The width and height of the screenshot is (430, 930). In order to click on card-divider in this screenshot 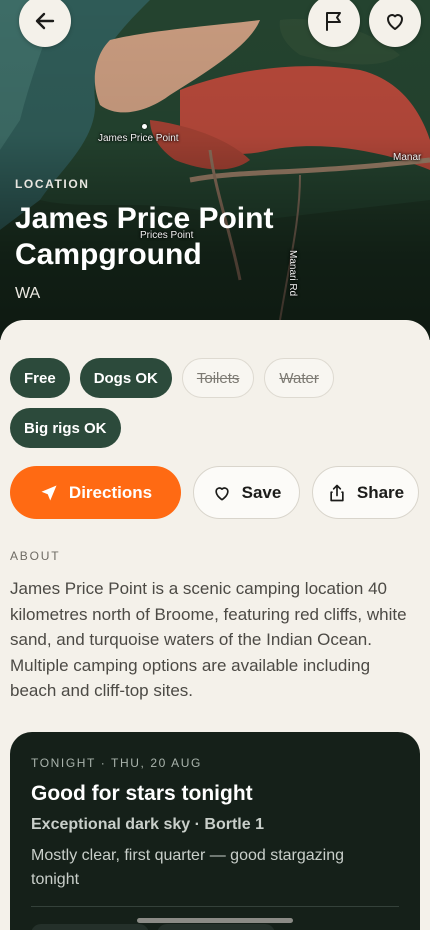, I will do `click(215, 906)`.